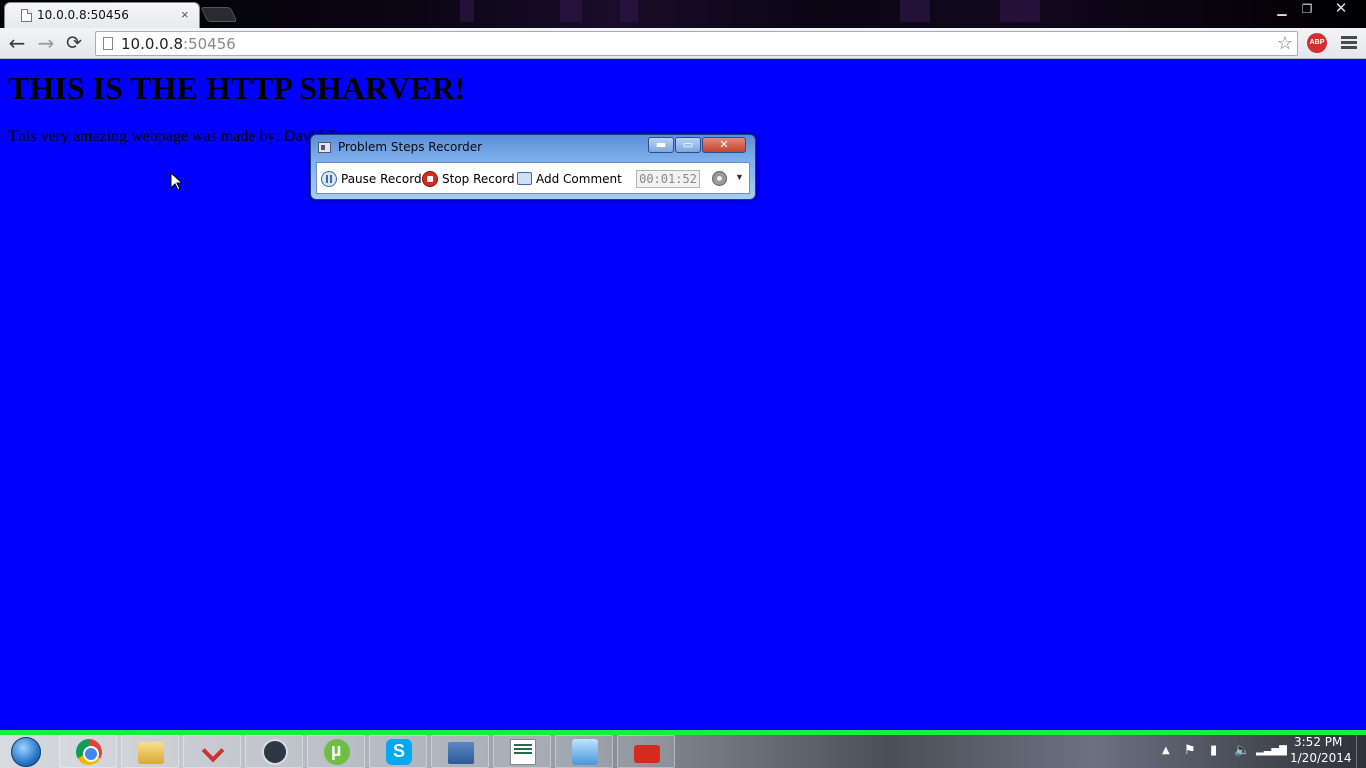 This screenshot has height=768, width=1366. I want to click on taskbar-explorer, so click(150, 751).